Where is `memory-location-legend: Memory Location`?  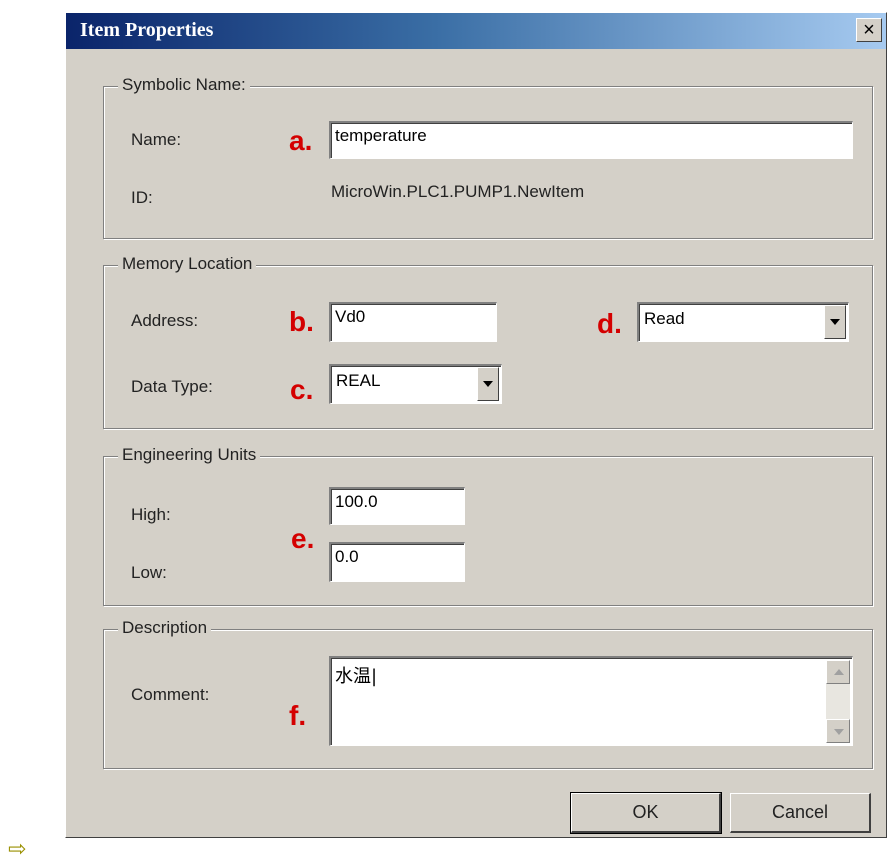
memory-location-legend: Memory Location is located at coordinates (187, 264).